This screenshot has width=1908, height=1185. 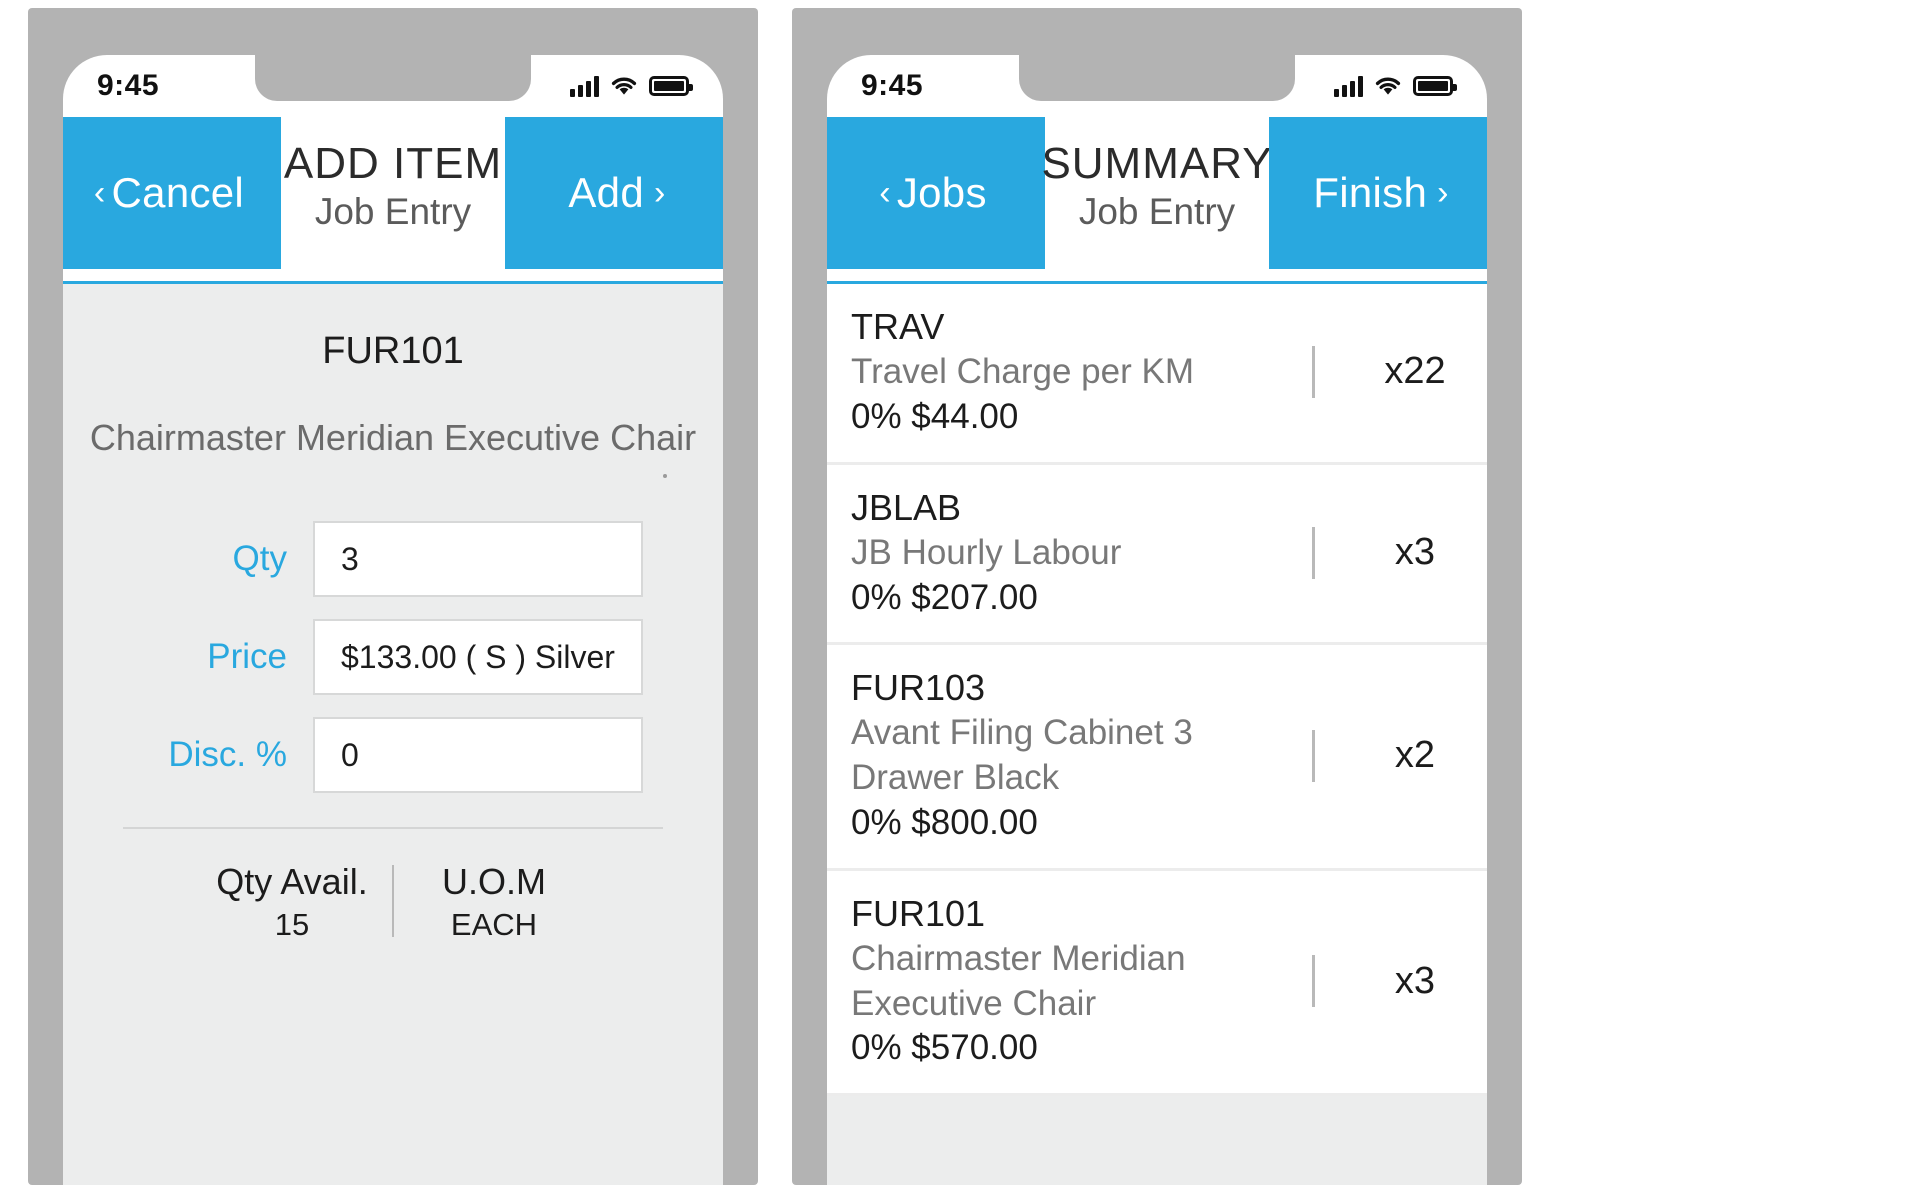 I want to click on row-details: JBLAB JB Hourly Labour 0% $207.00, so click(x=1069, y=553).